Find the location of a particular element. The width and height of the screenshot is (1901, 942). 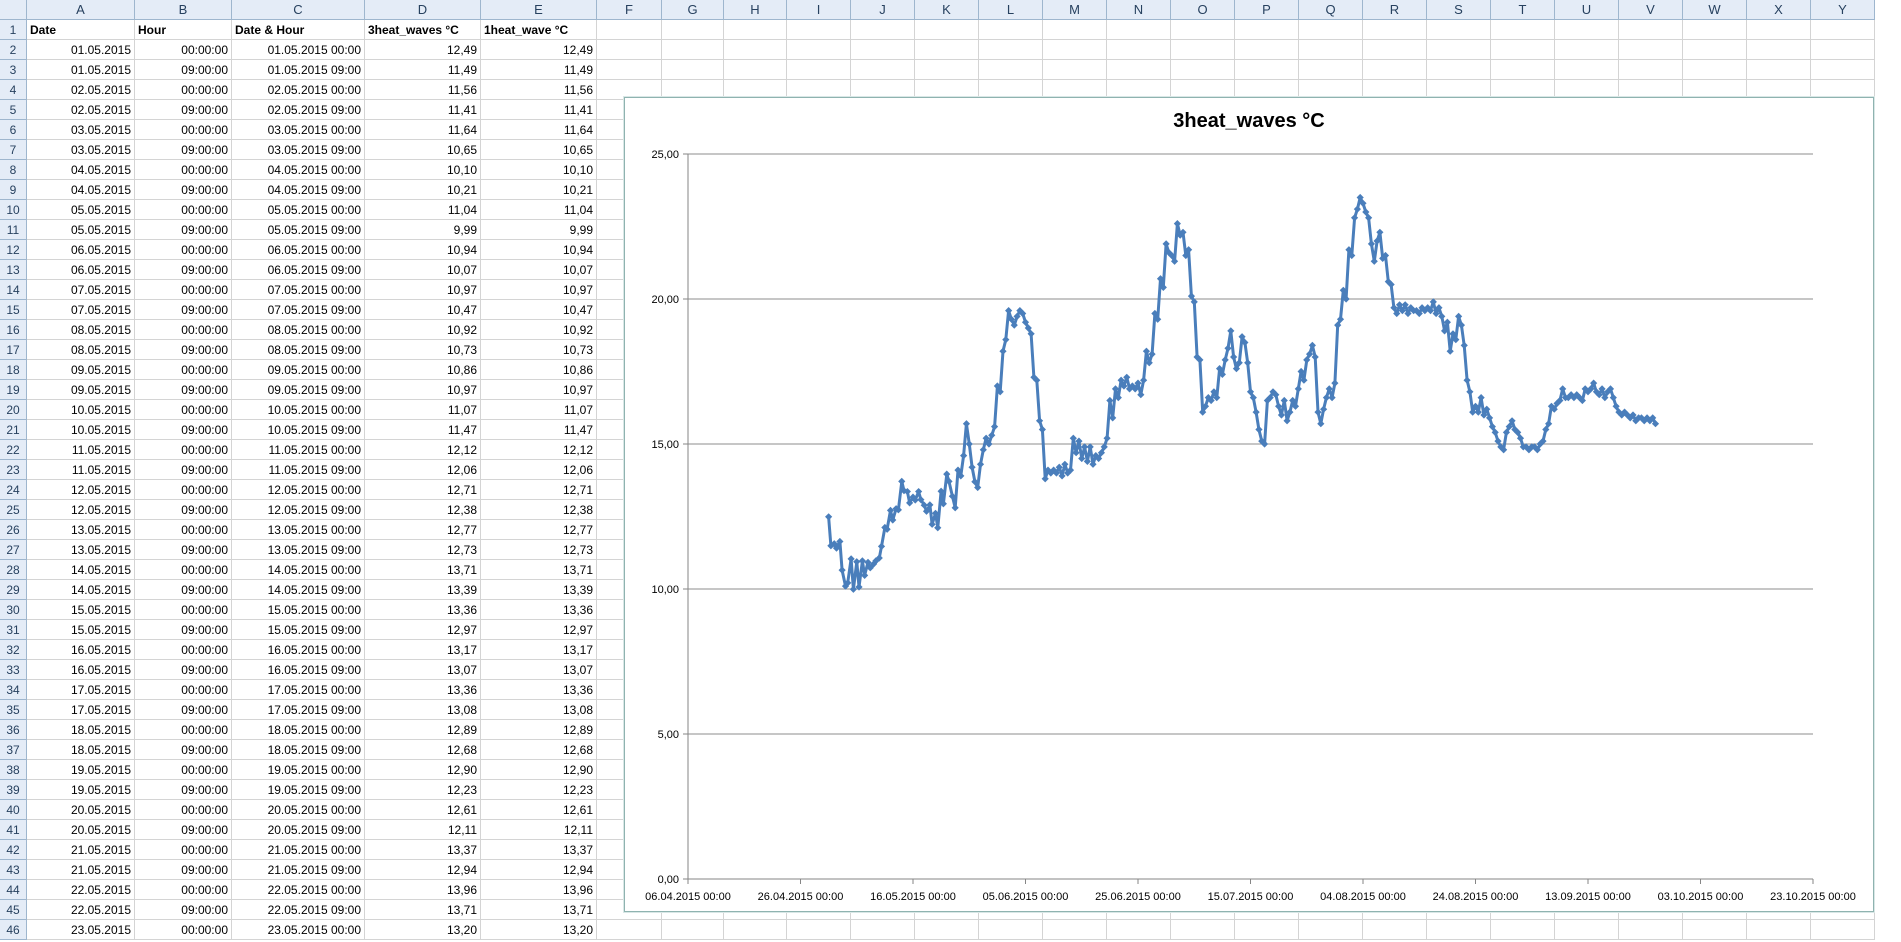

cell: 9,99 is located at coordinates (423, 230).